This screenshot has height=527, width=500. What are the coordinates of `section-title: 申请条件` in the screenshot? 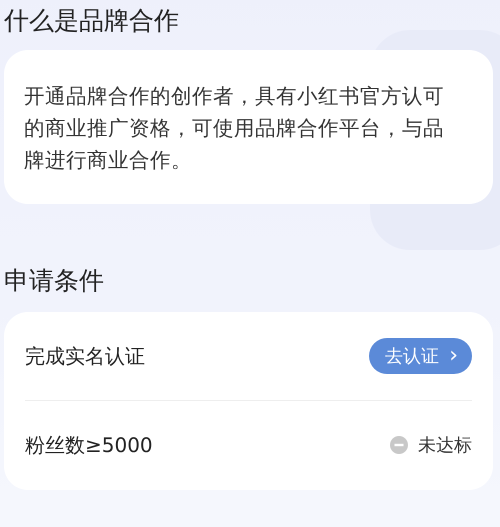 It's located at (54, 281).